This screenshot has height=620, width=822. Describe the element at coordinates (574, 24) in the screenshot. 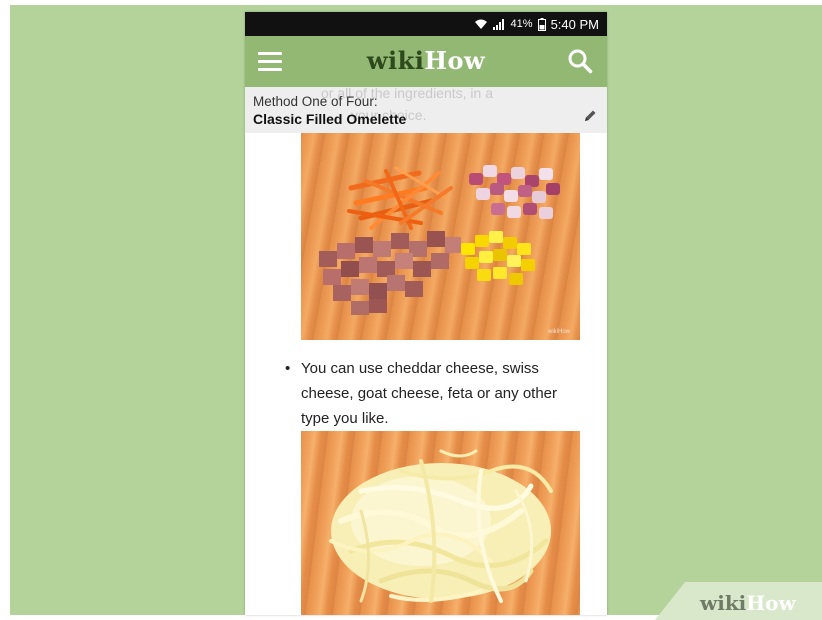

I see `clock: 5:40 PM` at that location.